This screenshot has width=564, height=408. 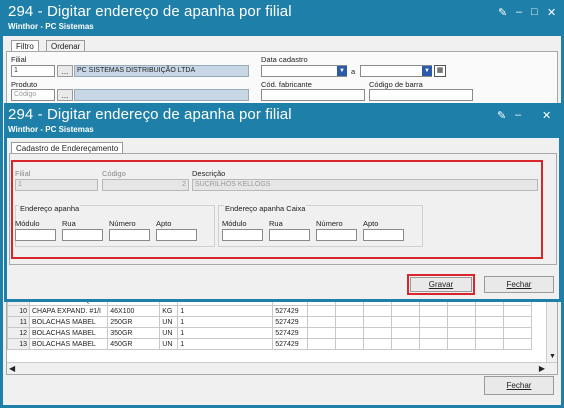 What do you see at coordinates (519, 385) in the screenshot?
I see `back-fechar-button: Fechar` at bounding box center [519, 385].